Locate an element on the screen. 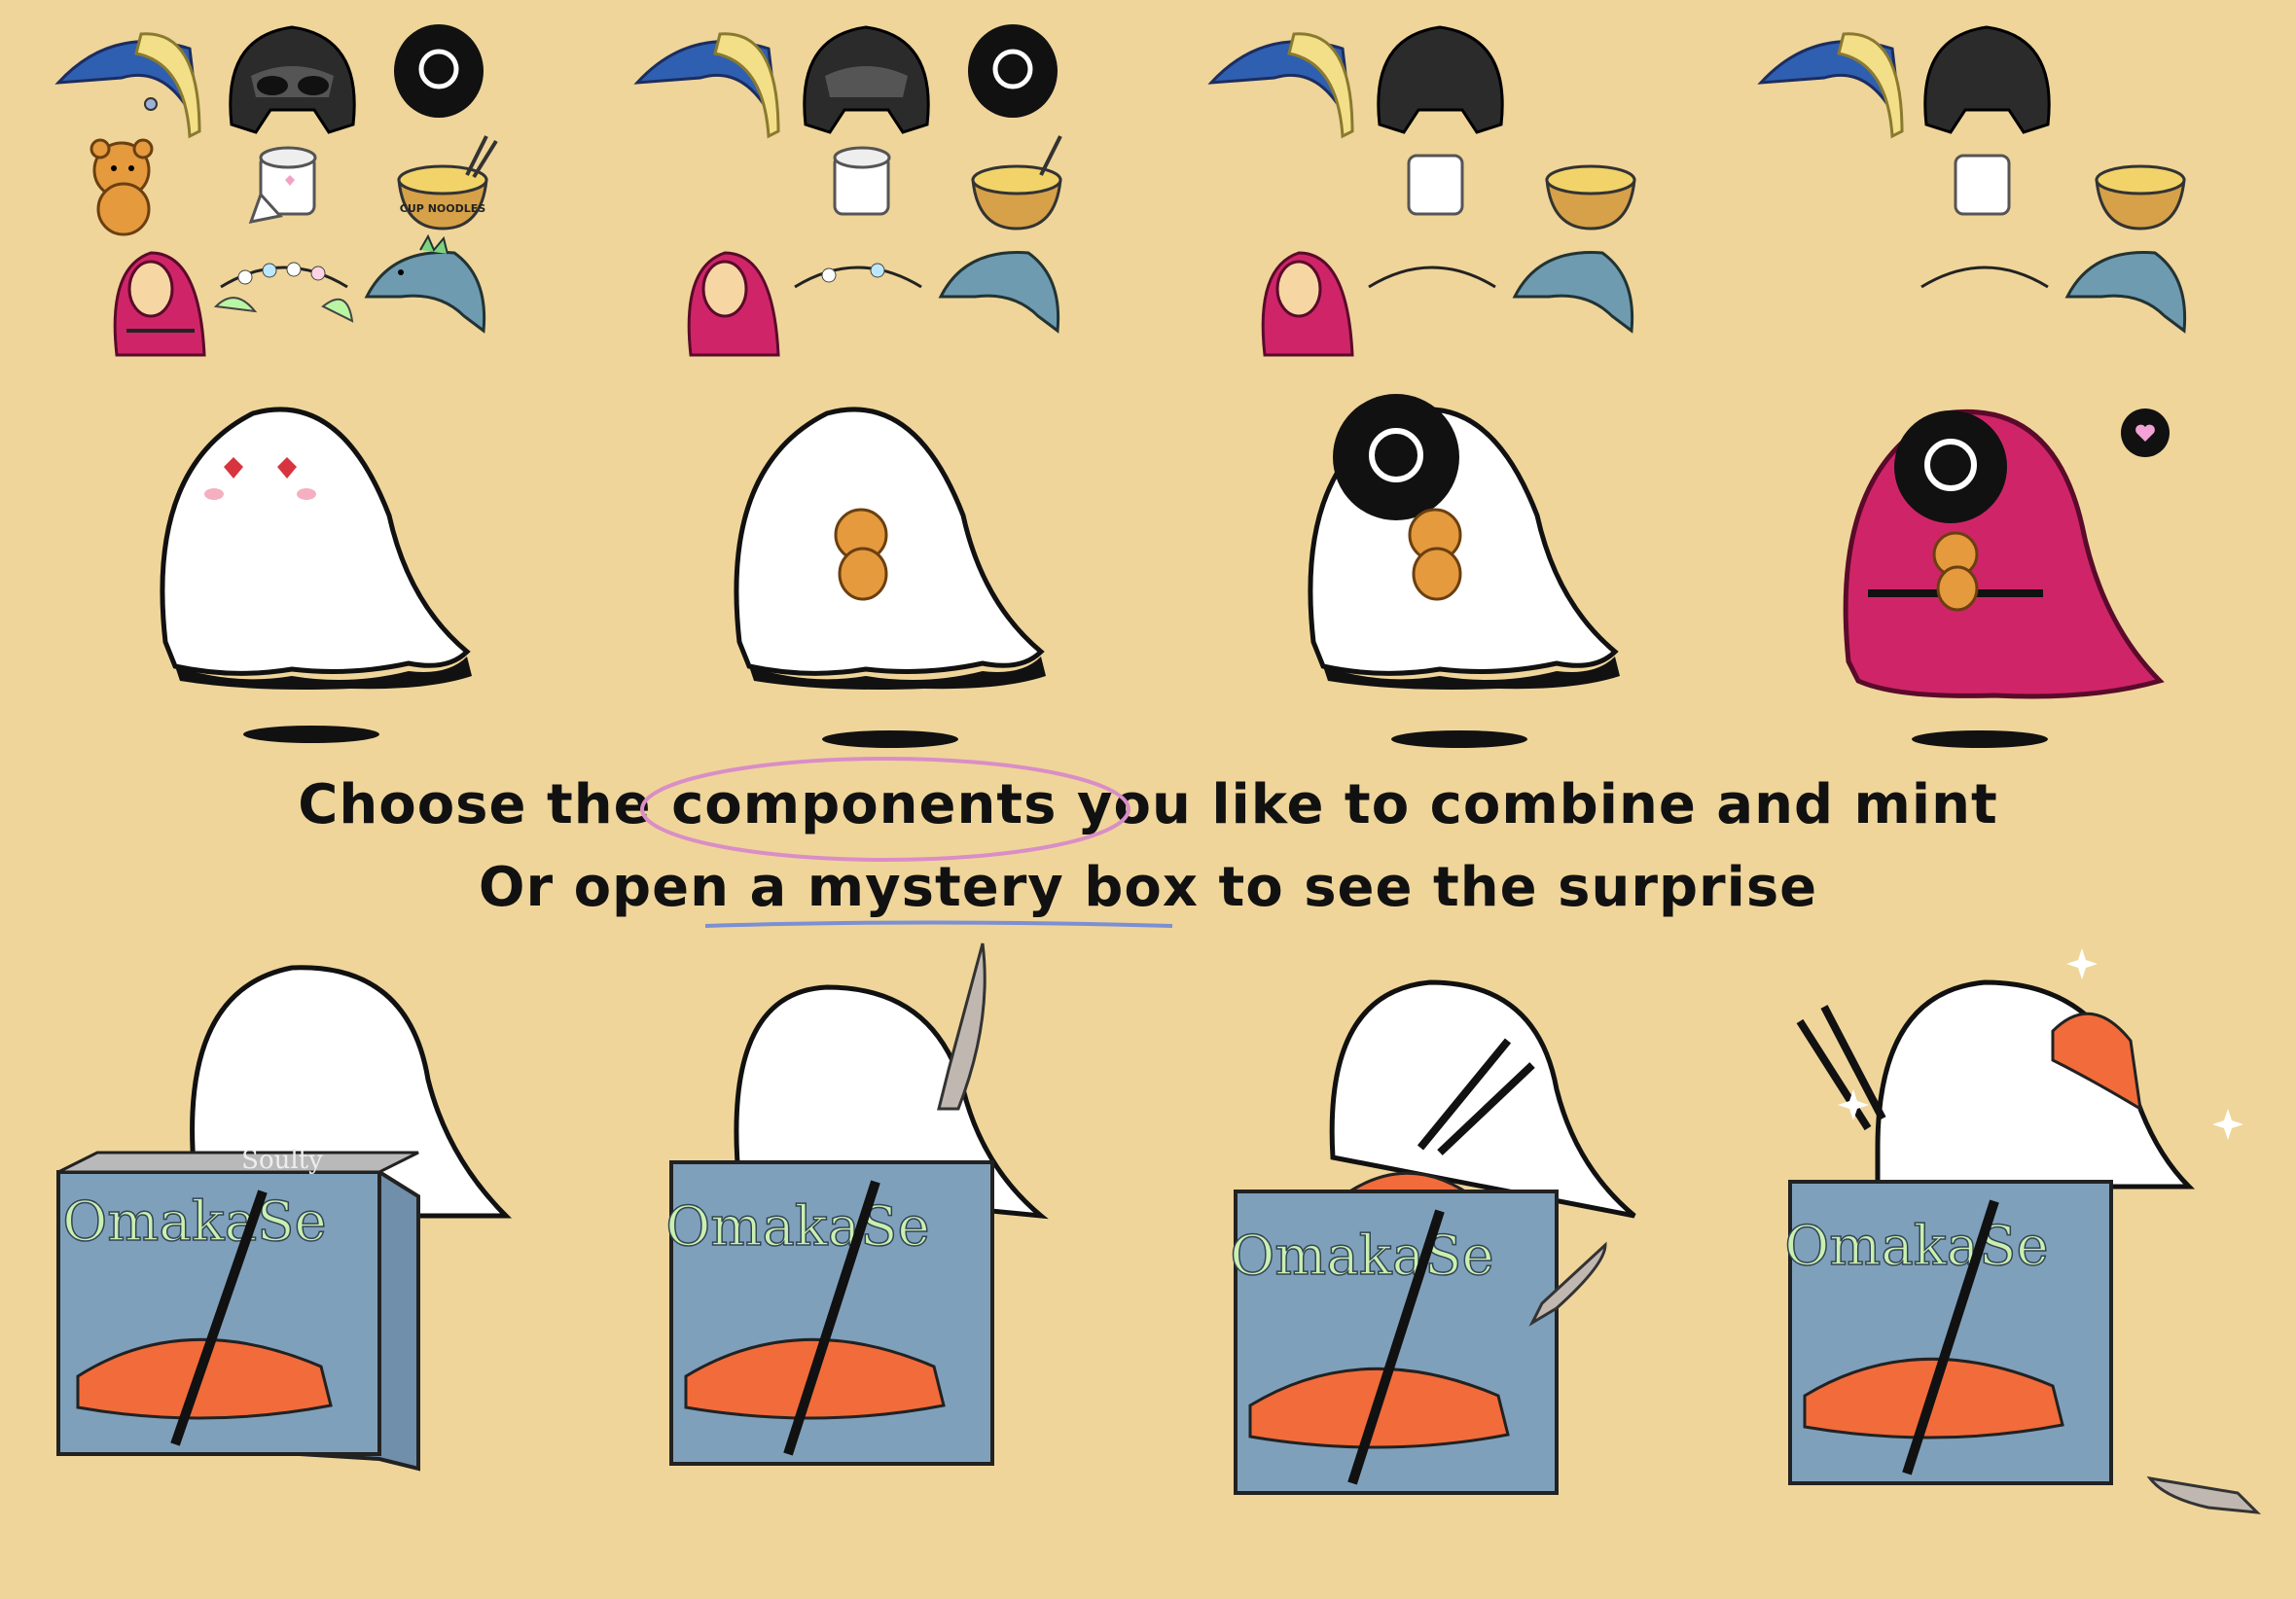  speech-heart-icon is located at coordinates (2145, 433).